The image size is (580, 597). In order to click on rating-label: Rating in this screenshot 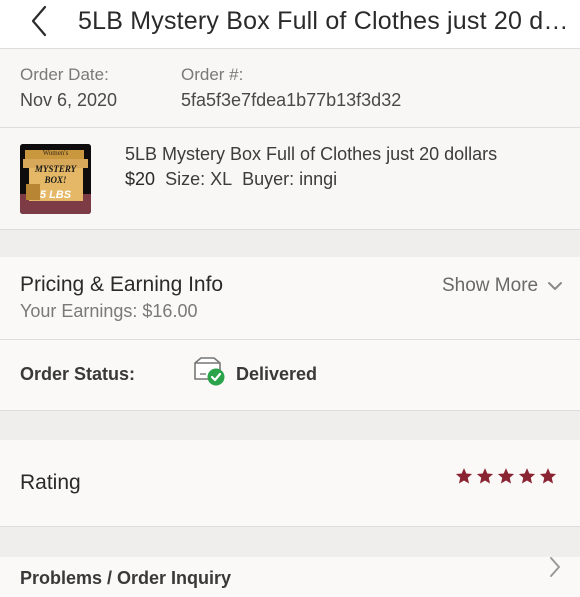, I will do `click(50, 482)`.